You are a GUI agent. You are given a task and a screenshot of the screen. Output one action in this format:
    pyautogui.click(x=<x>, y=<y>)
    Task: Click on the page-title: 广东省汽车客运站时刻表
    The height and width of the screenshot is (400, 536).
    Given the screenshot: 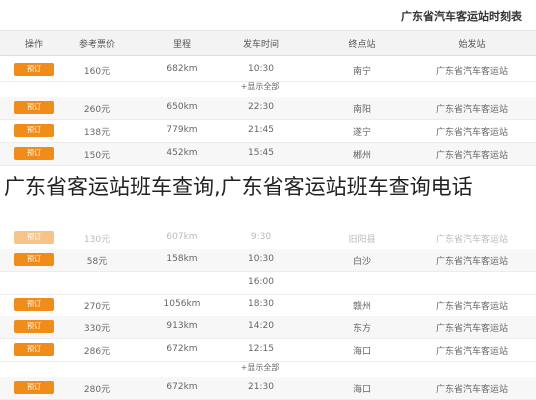 What is the action you would take?
    pyautogui.click(x=461, y=16)
    